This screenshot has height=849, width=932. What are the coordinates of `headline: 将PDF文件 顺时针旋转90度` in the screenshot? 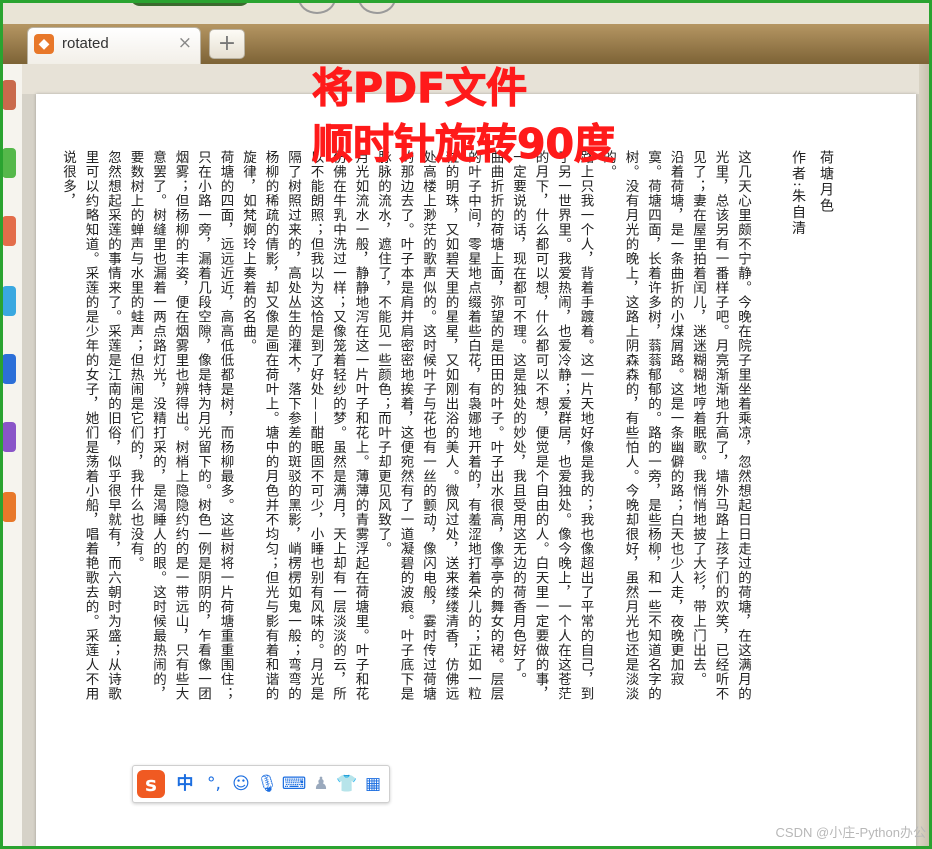 It's located at (463, 116).